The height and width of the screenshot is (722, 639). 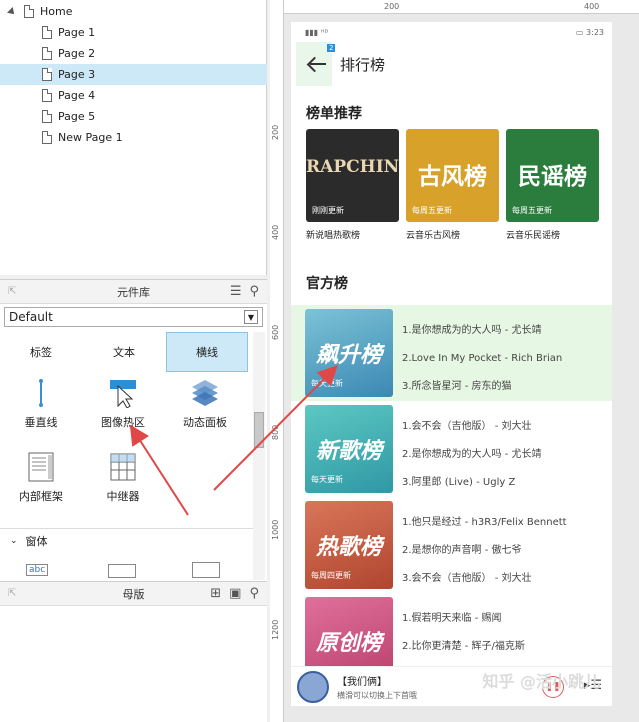 I want to click on add-folder-icon: ▣, so click(x=235, y=593).